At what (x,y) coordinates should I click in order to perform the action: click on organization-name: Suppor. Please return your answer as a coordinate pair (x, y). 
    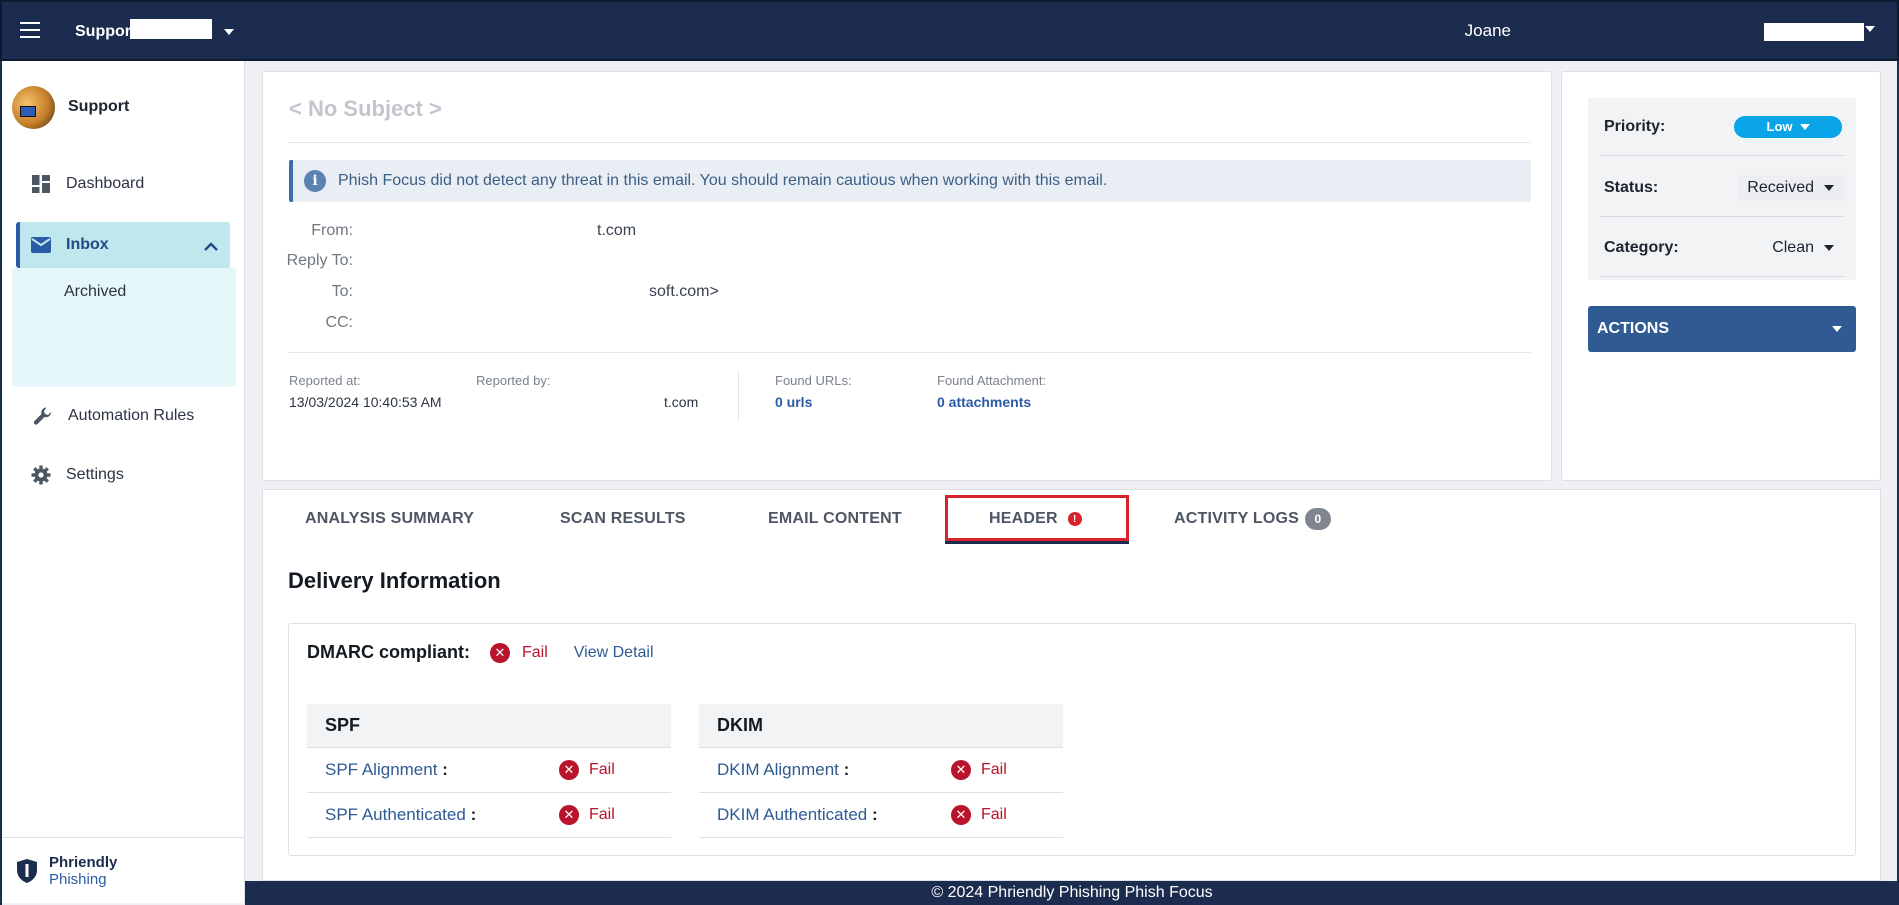
    Looking at the image, I should click on (103, 32).